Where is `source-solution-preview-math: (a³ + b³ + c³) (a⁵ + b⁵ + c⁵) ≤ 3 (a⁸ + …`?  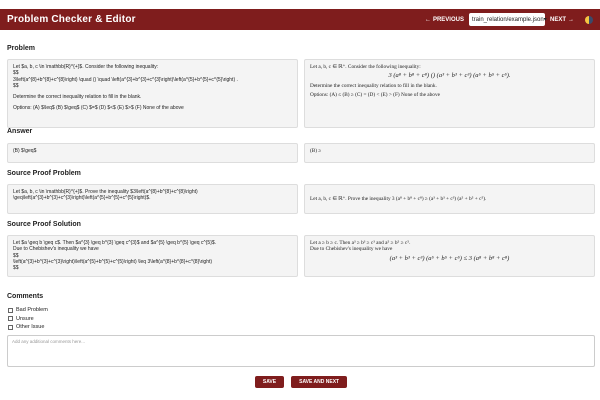 source-solution-preview-math: (a³ + b³ + c³) (a⁵ + b⁵ + c⁵) ≤ 3 (a⁸ + … is located at coordinates (449, 258).